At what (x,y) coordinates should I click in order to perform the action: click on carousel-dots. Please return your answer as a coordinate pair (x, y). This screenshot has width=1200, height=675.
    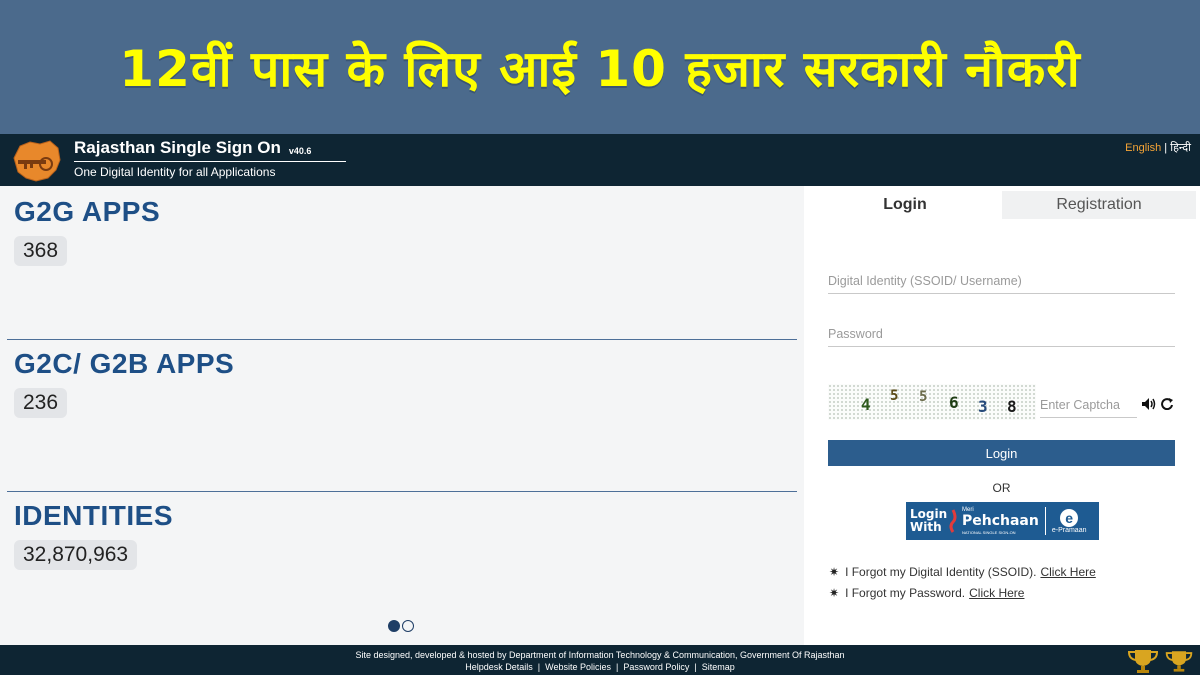
    Looking at the image, I should click on (401, 626).